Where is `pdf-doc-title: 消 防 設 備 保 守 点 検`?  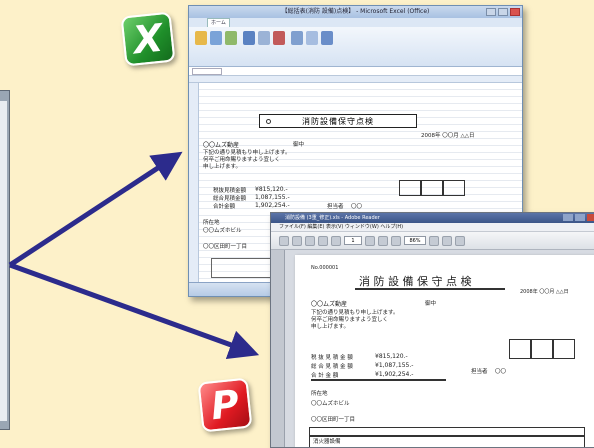
pdf-doc-title: 消 防 設 備 保 守 点 検 is located at coordinates (415, 281).